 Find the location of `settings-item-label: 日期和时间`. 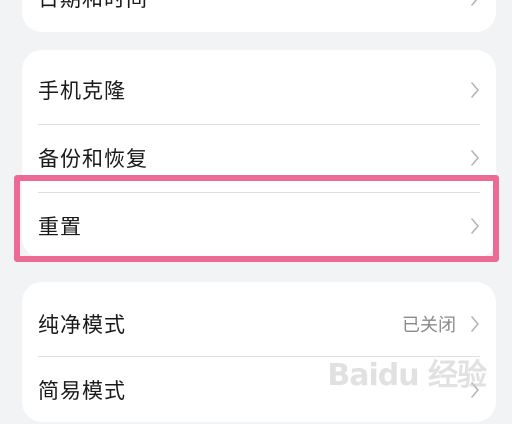

settings-item-label: 日期和时间 is located at coordinates (93, 6).